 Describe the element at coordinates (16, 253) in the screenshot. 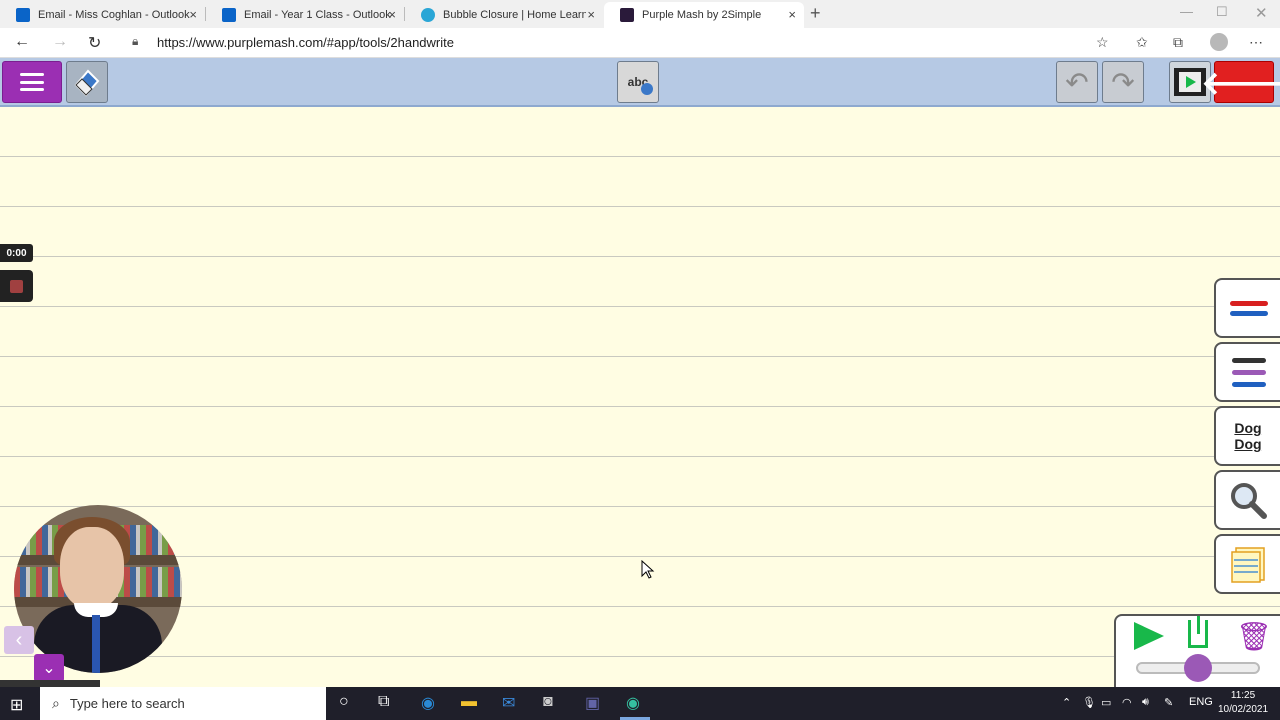

I see `recording-timer: 0:00` at that location.